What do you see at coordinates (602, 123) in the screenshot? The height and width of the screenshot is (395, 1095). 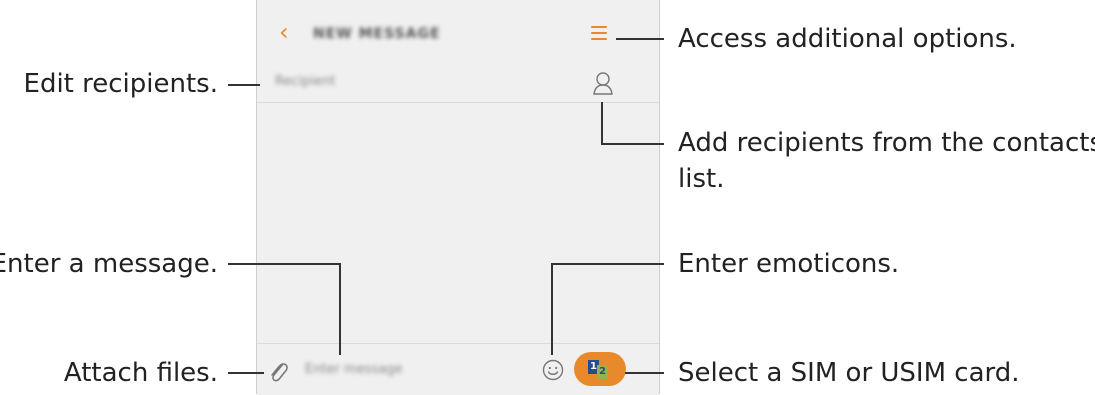 I see `callout-line-contacts-v` at bounding box center [602, 123].